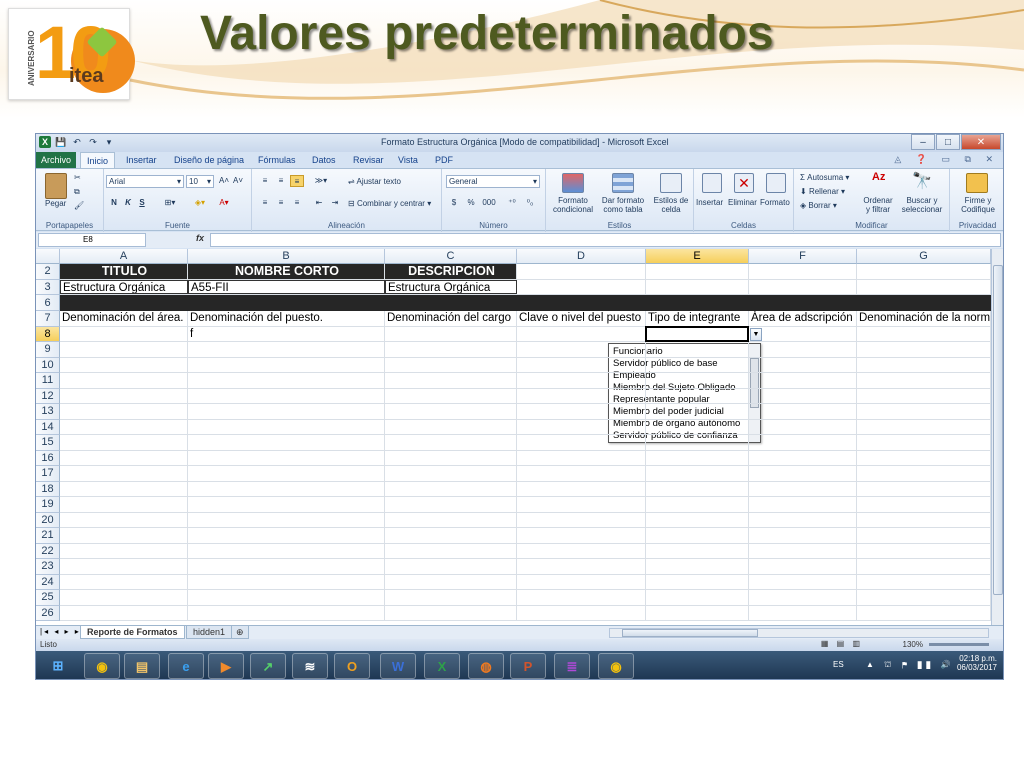 Image resolution: width=1024 pixels, height=768 pixels. What do you see at coordinates (924, 364) in the screenshot?
I see `cell-g10` at bounding box center [924, 364].